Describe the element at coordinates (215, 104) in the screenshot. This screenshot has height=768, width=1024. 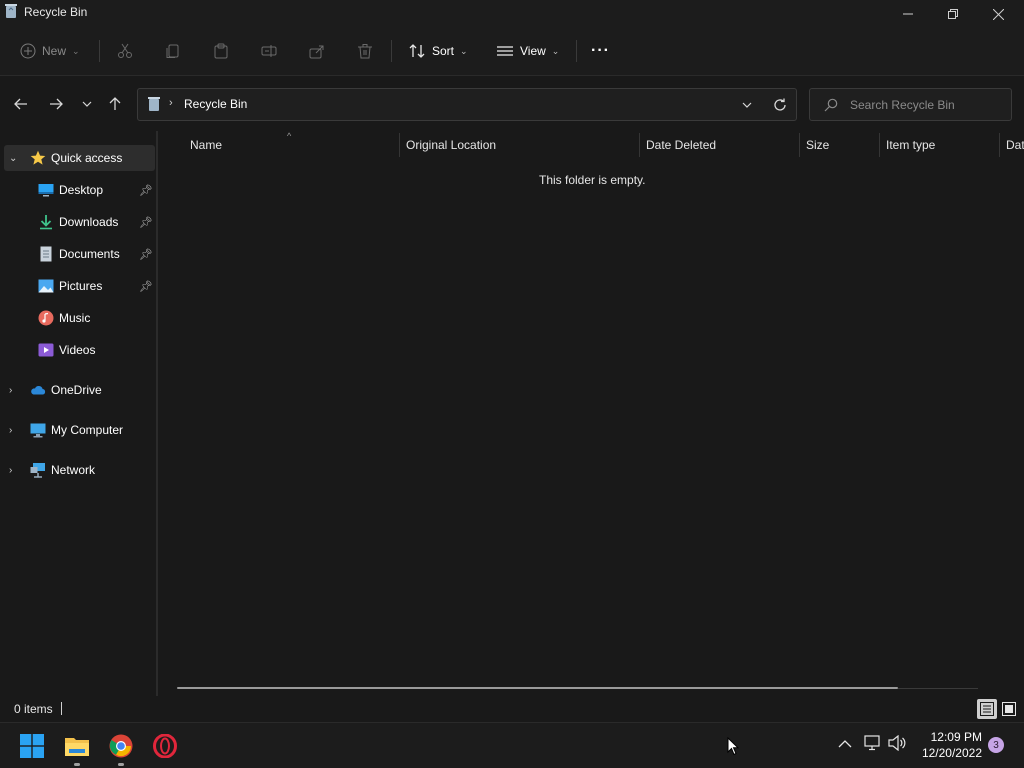
I see `breadcrumb-recycle-bin: Recycle Bin` at that location.